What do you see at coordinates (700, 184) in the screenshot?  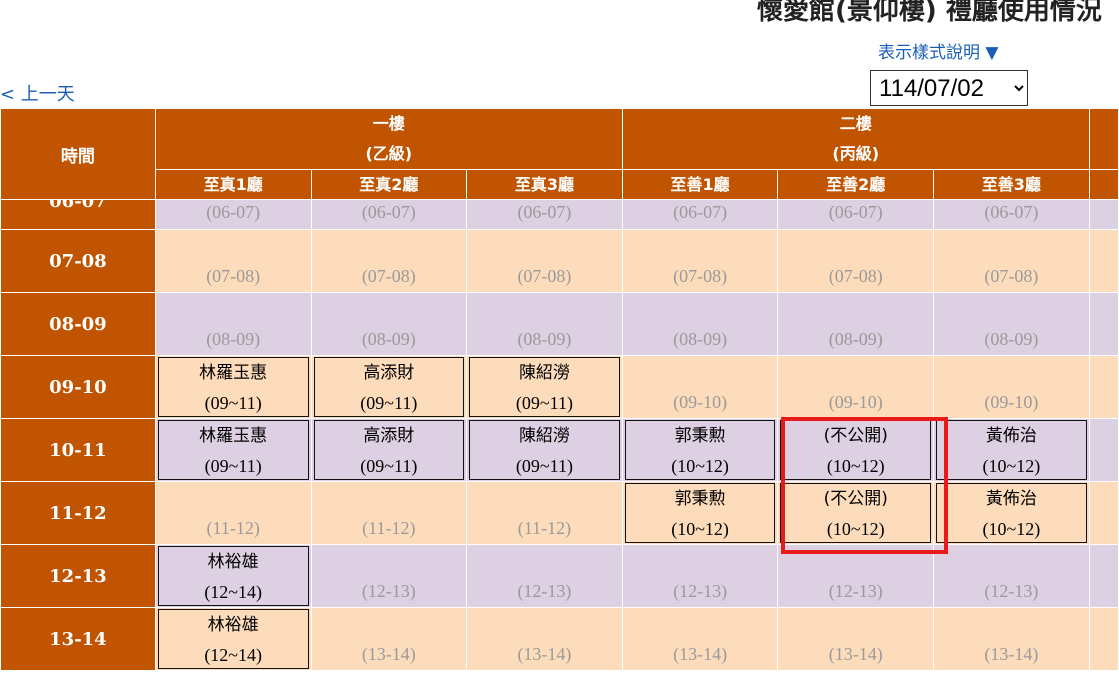 I see `room-header: 至善1廳` at bounding box center [700, 184].